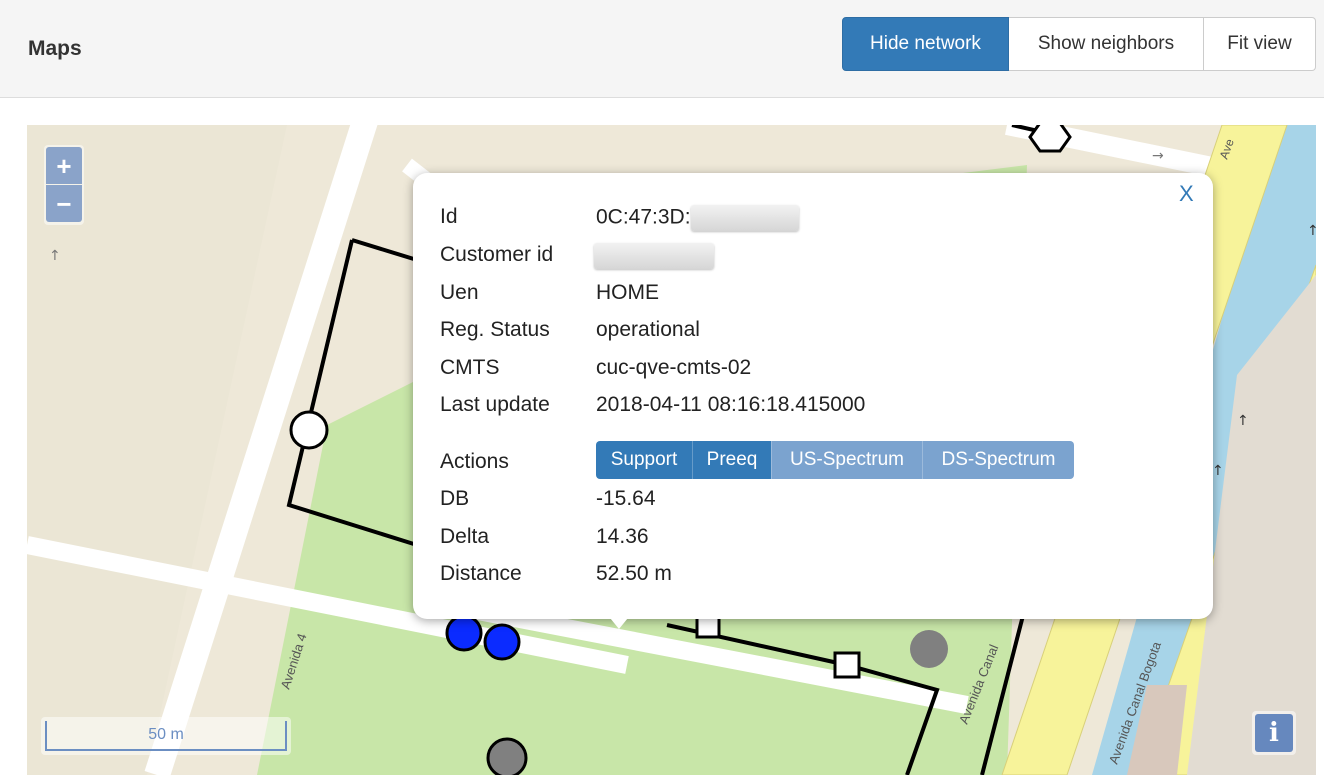 The image size is (1324, 775). What do you see at coordinates (998, 460) in the screenshot?
I see `ds-spectrum-button: DS-Spectrum` at bounding box center [998, 460].